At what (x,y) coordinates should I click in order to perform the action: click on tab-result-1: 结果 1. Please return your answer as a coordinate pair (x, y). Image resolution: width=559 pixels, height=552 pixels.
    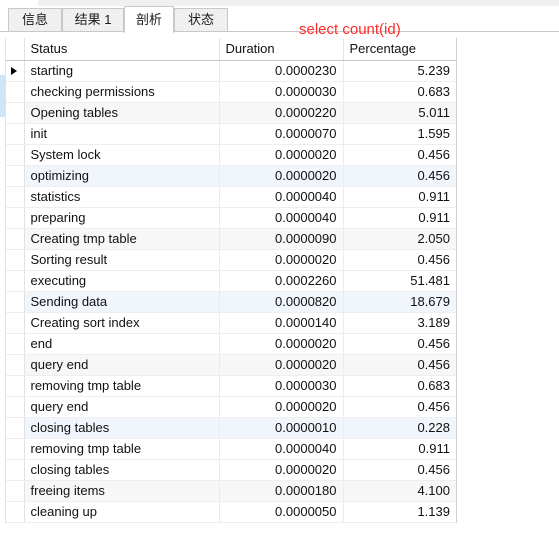
    Looking at the image, I should click on (93, 20).